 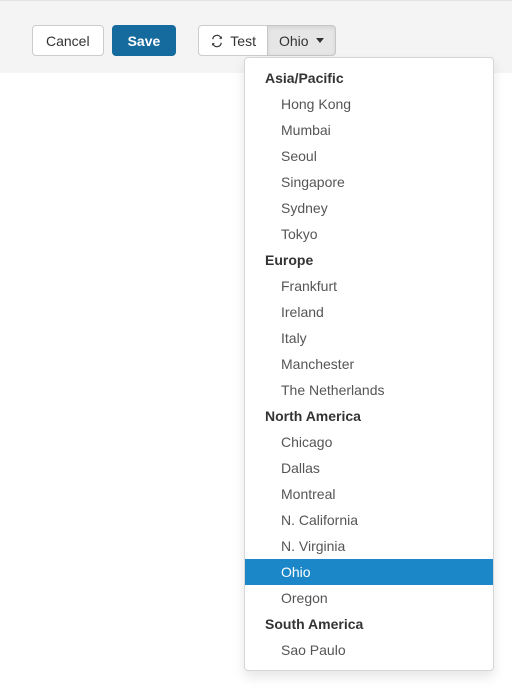 I want to click on region-dropdown-toggle: Ohio, so click(x=301, y=40).